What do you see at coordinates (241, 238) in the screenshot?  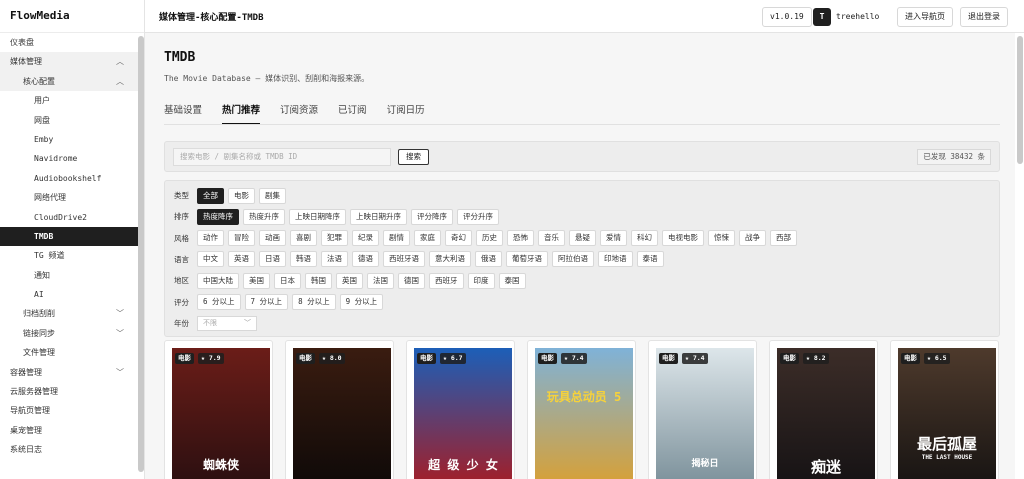 I see `filter-chip-genre-1: 冒险` at bounding box center [241, 238].